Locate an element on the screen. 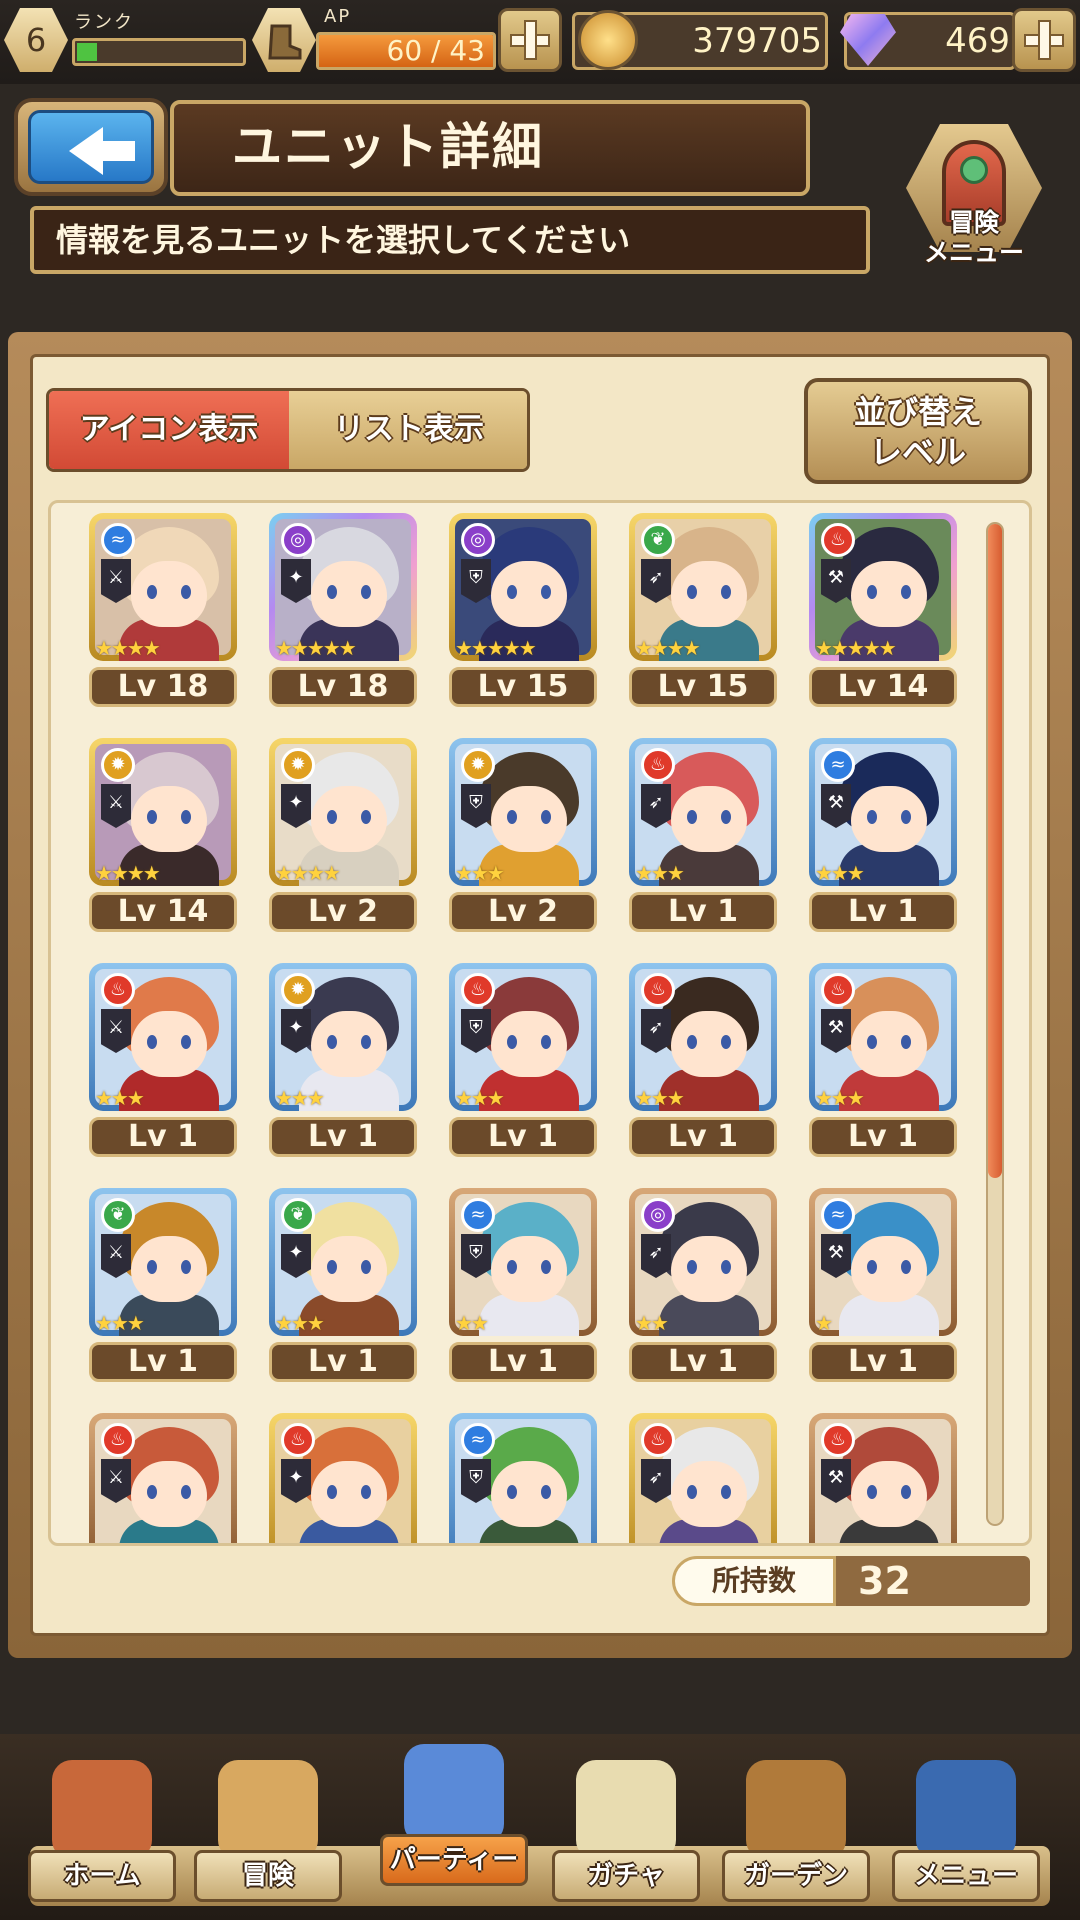 The height and width of the screenshot is (1920, 1080). unit-card: ✹ ⛨ ★★★ Lv 2 is located at coordinates (523, 841).